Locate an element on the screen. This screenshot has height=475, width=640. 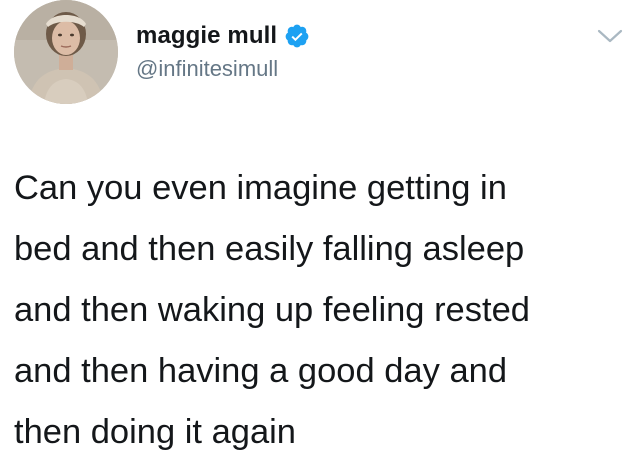
avatar is located at coordinates (66, 52).